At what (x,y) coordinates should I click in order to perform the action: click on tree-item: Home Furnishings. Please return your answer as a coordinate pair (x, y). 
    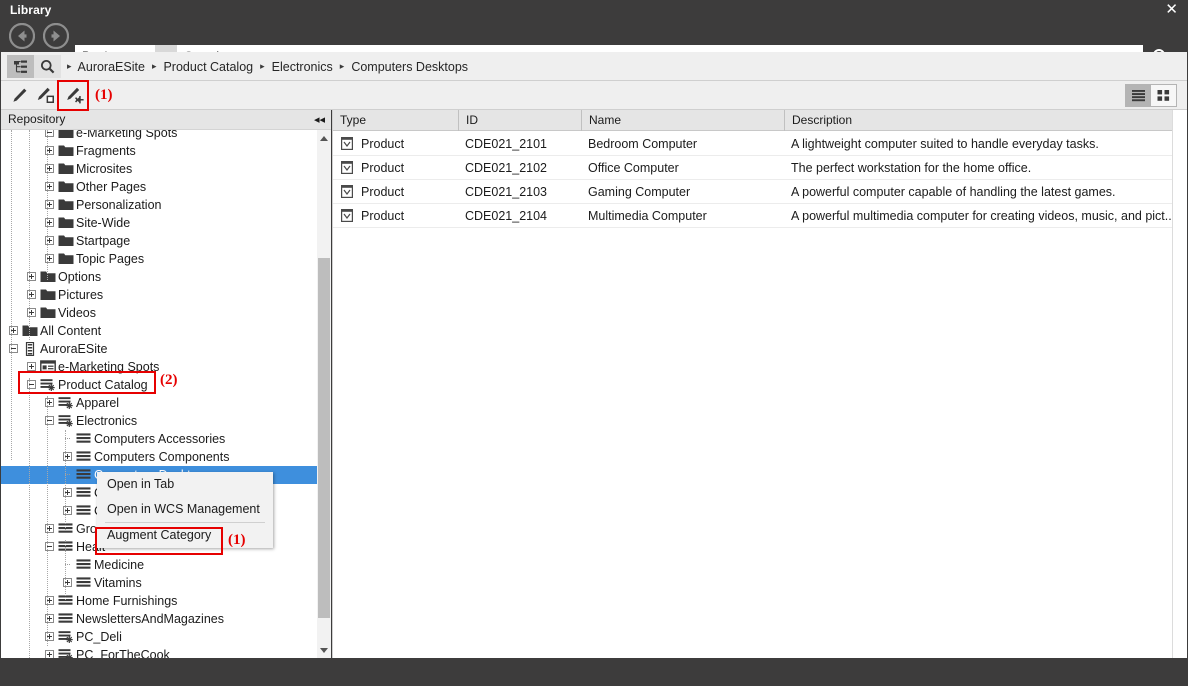
    Looking at the image, I should click on (159, 601).